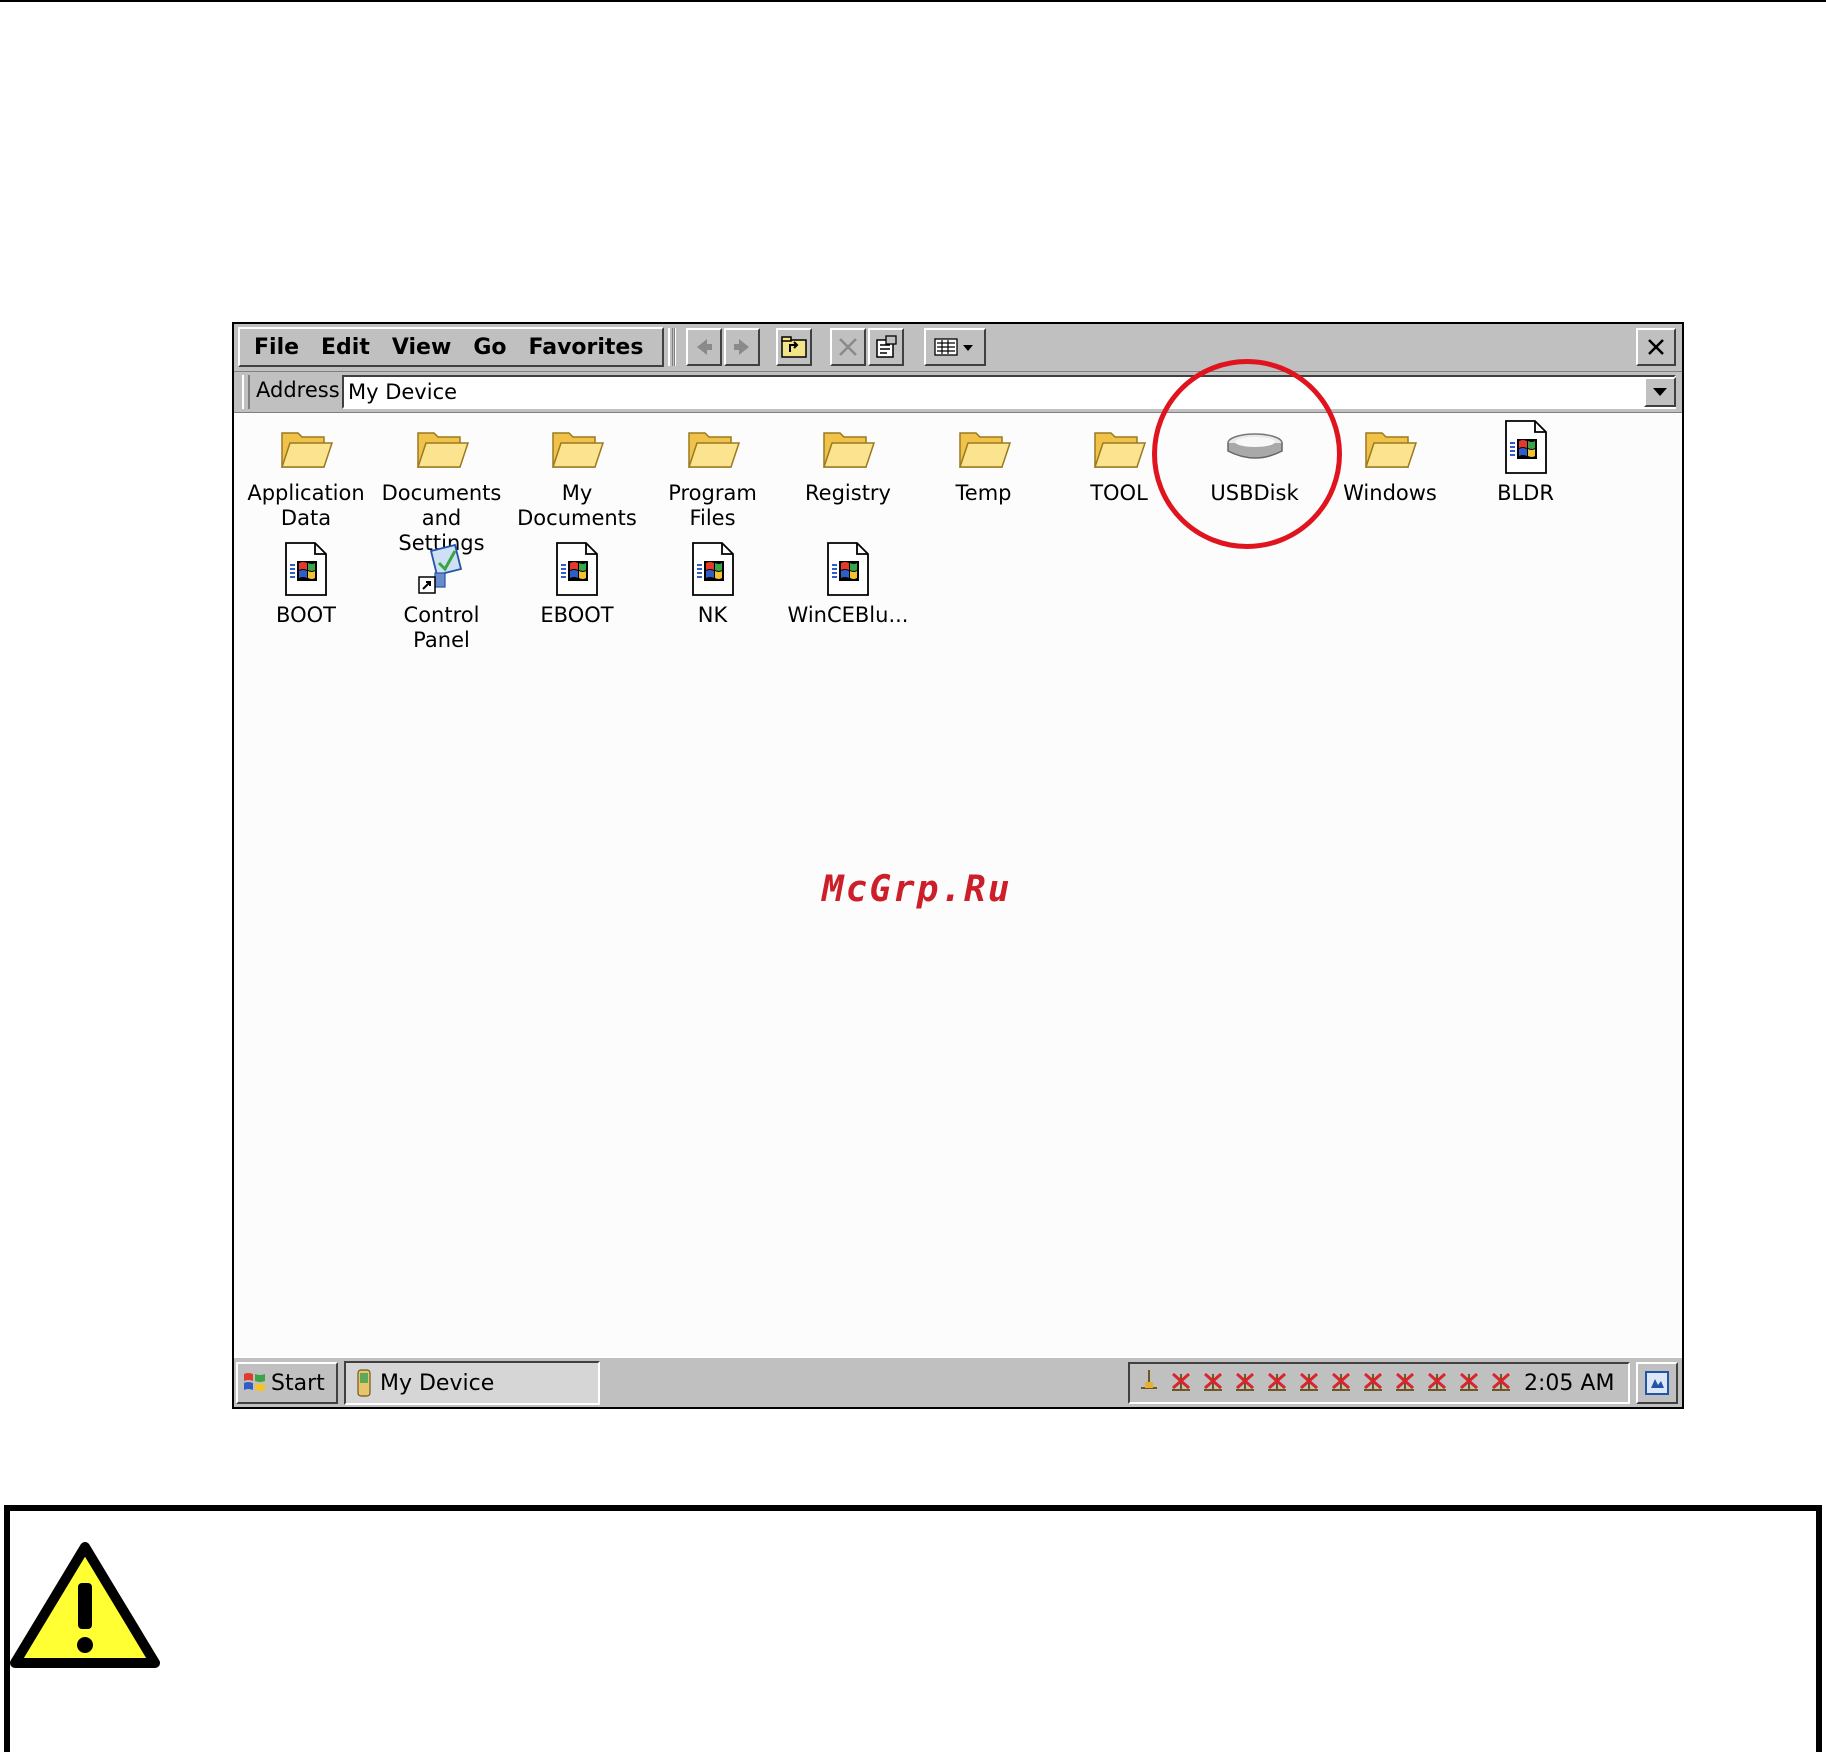 This screenshot has width=1826, height=1754. What do you see at coordinates (246, 392) in the screenshot?
I see `address-grip` at bounding box center [246, 392].